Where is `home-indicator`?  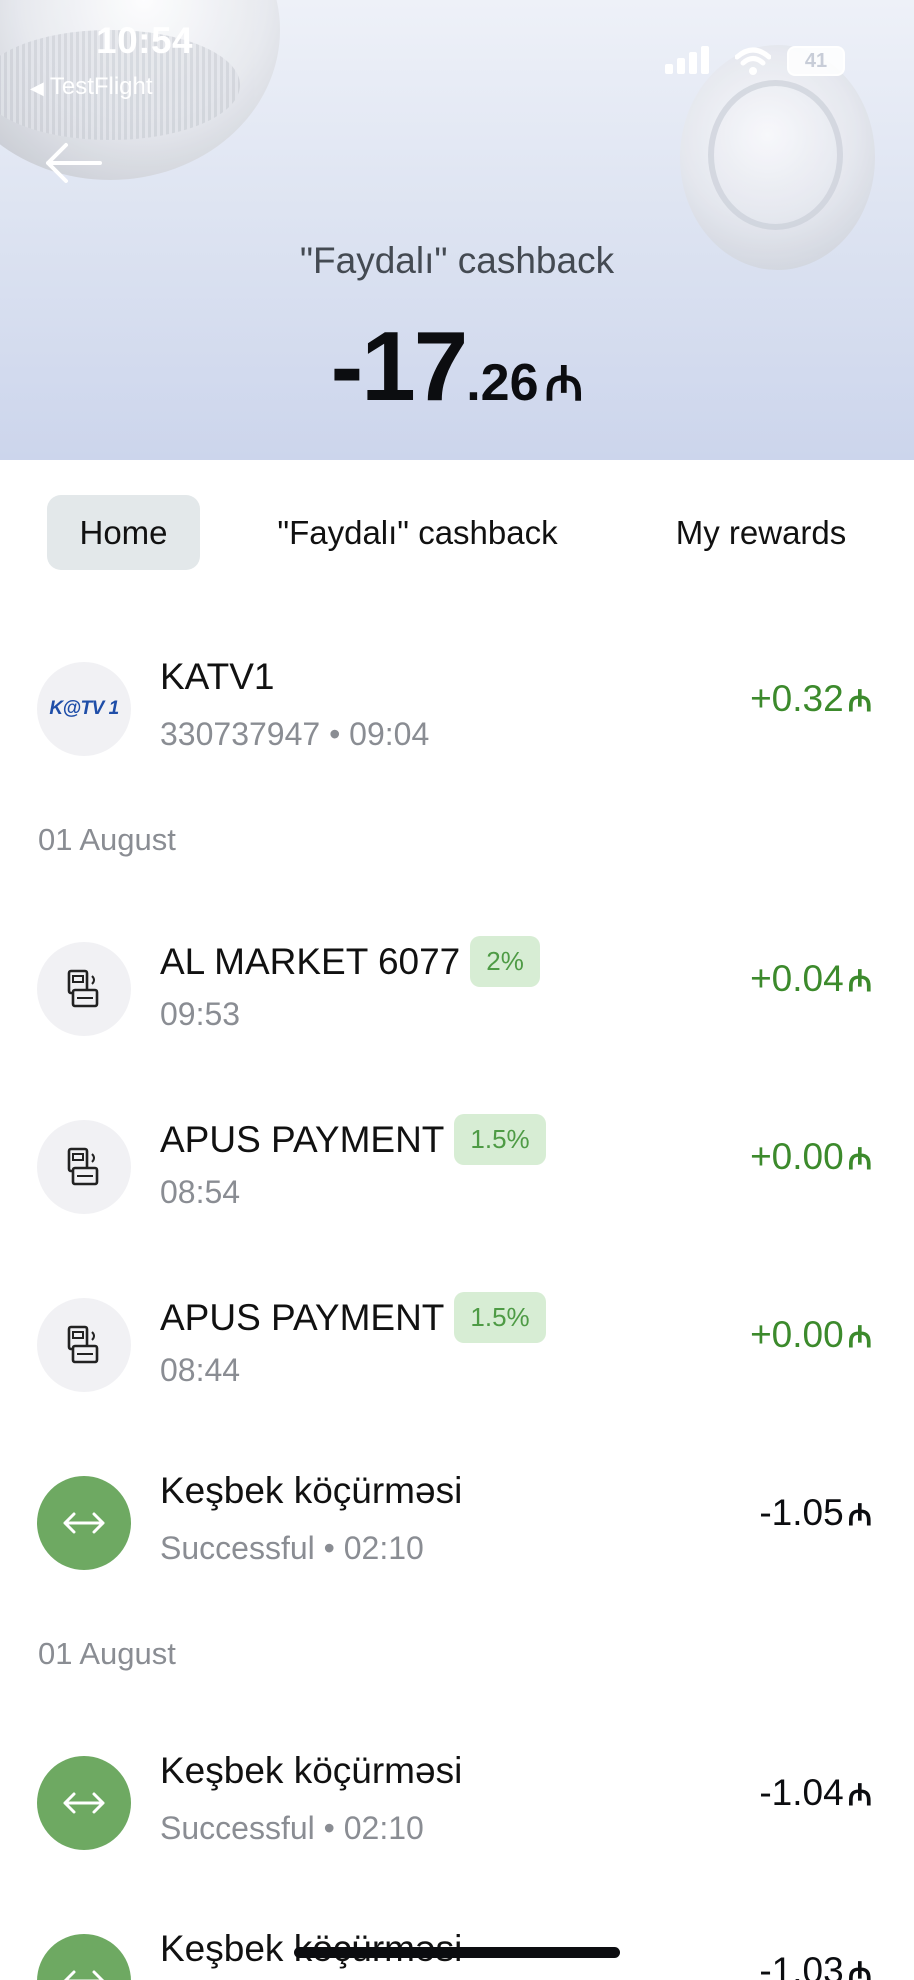
home-indicator is located at coordinates (457, 1952).